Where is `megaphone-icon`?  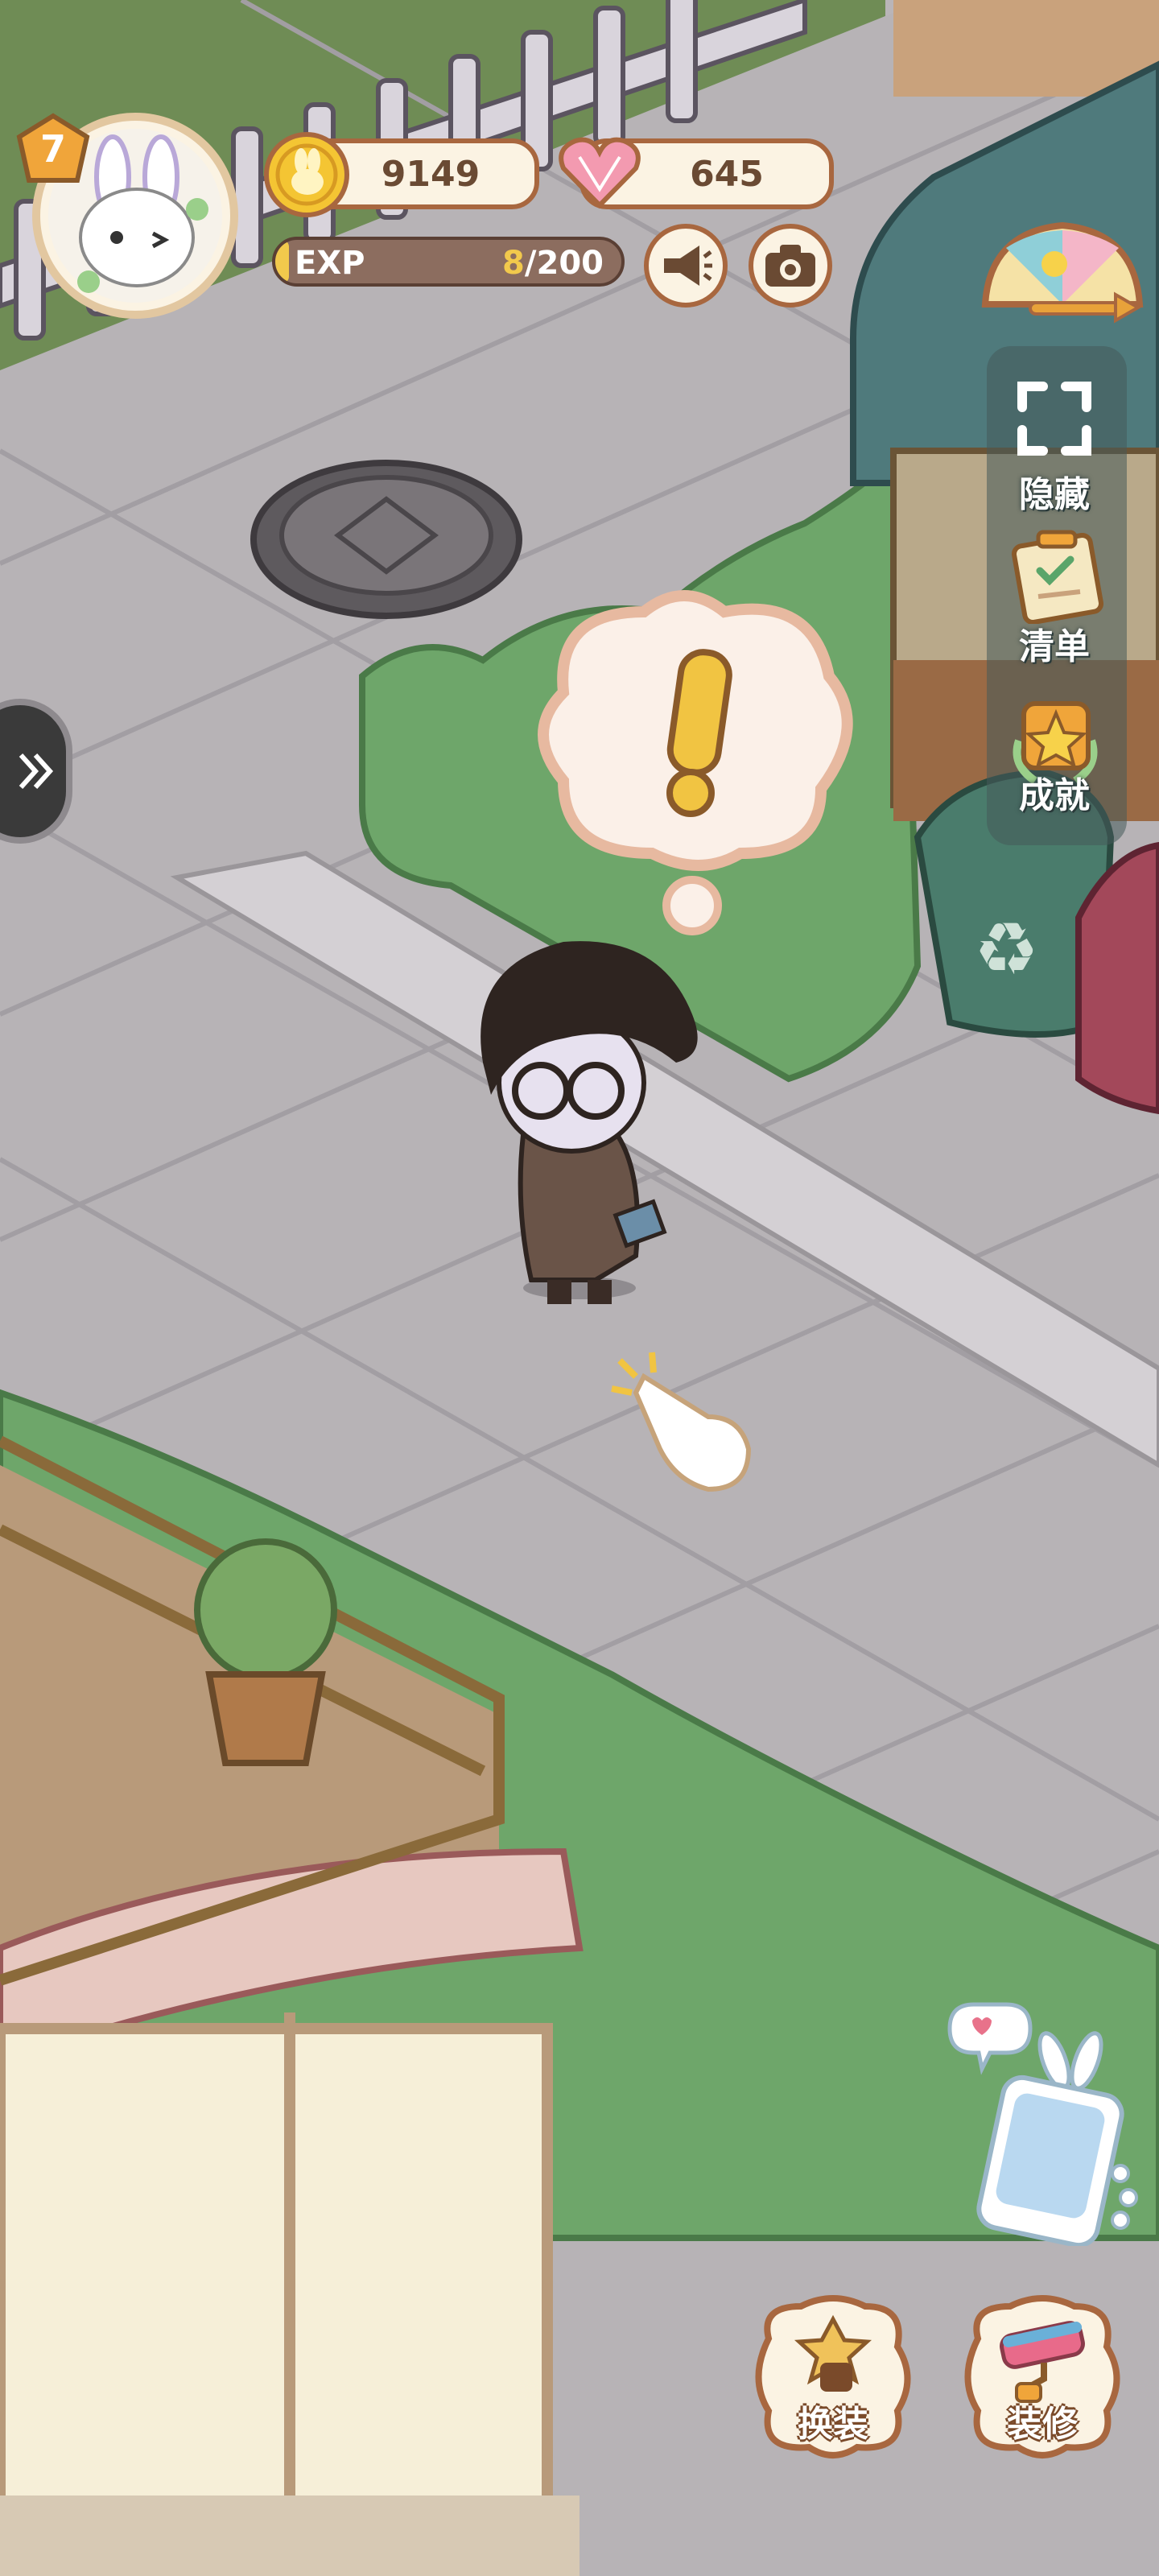 megaphone-icon is located at coordinates (688, 266).